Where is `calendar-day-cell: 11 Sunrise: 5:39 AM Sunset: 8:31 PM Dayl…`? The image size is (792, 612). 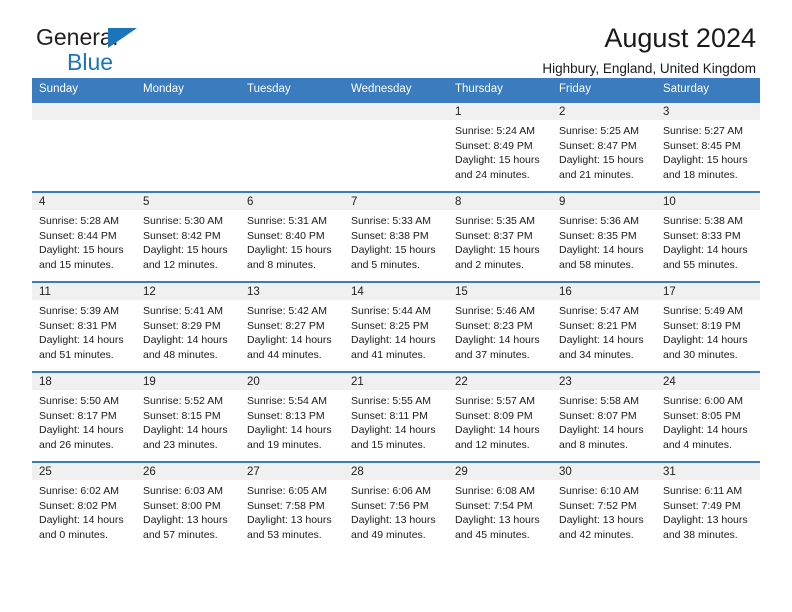
calendar-day-cell: 11 Sunrise: 5:39 AM Sunset: 8:31 PM Dayl… is located at coordinates (84, 326).